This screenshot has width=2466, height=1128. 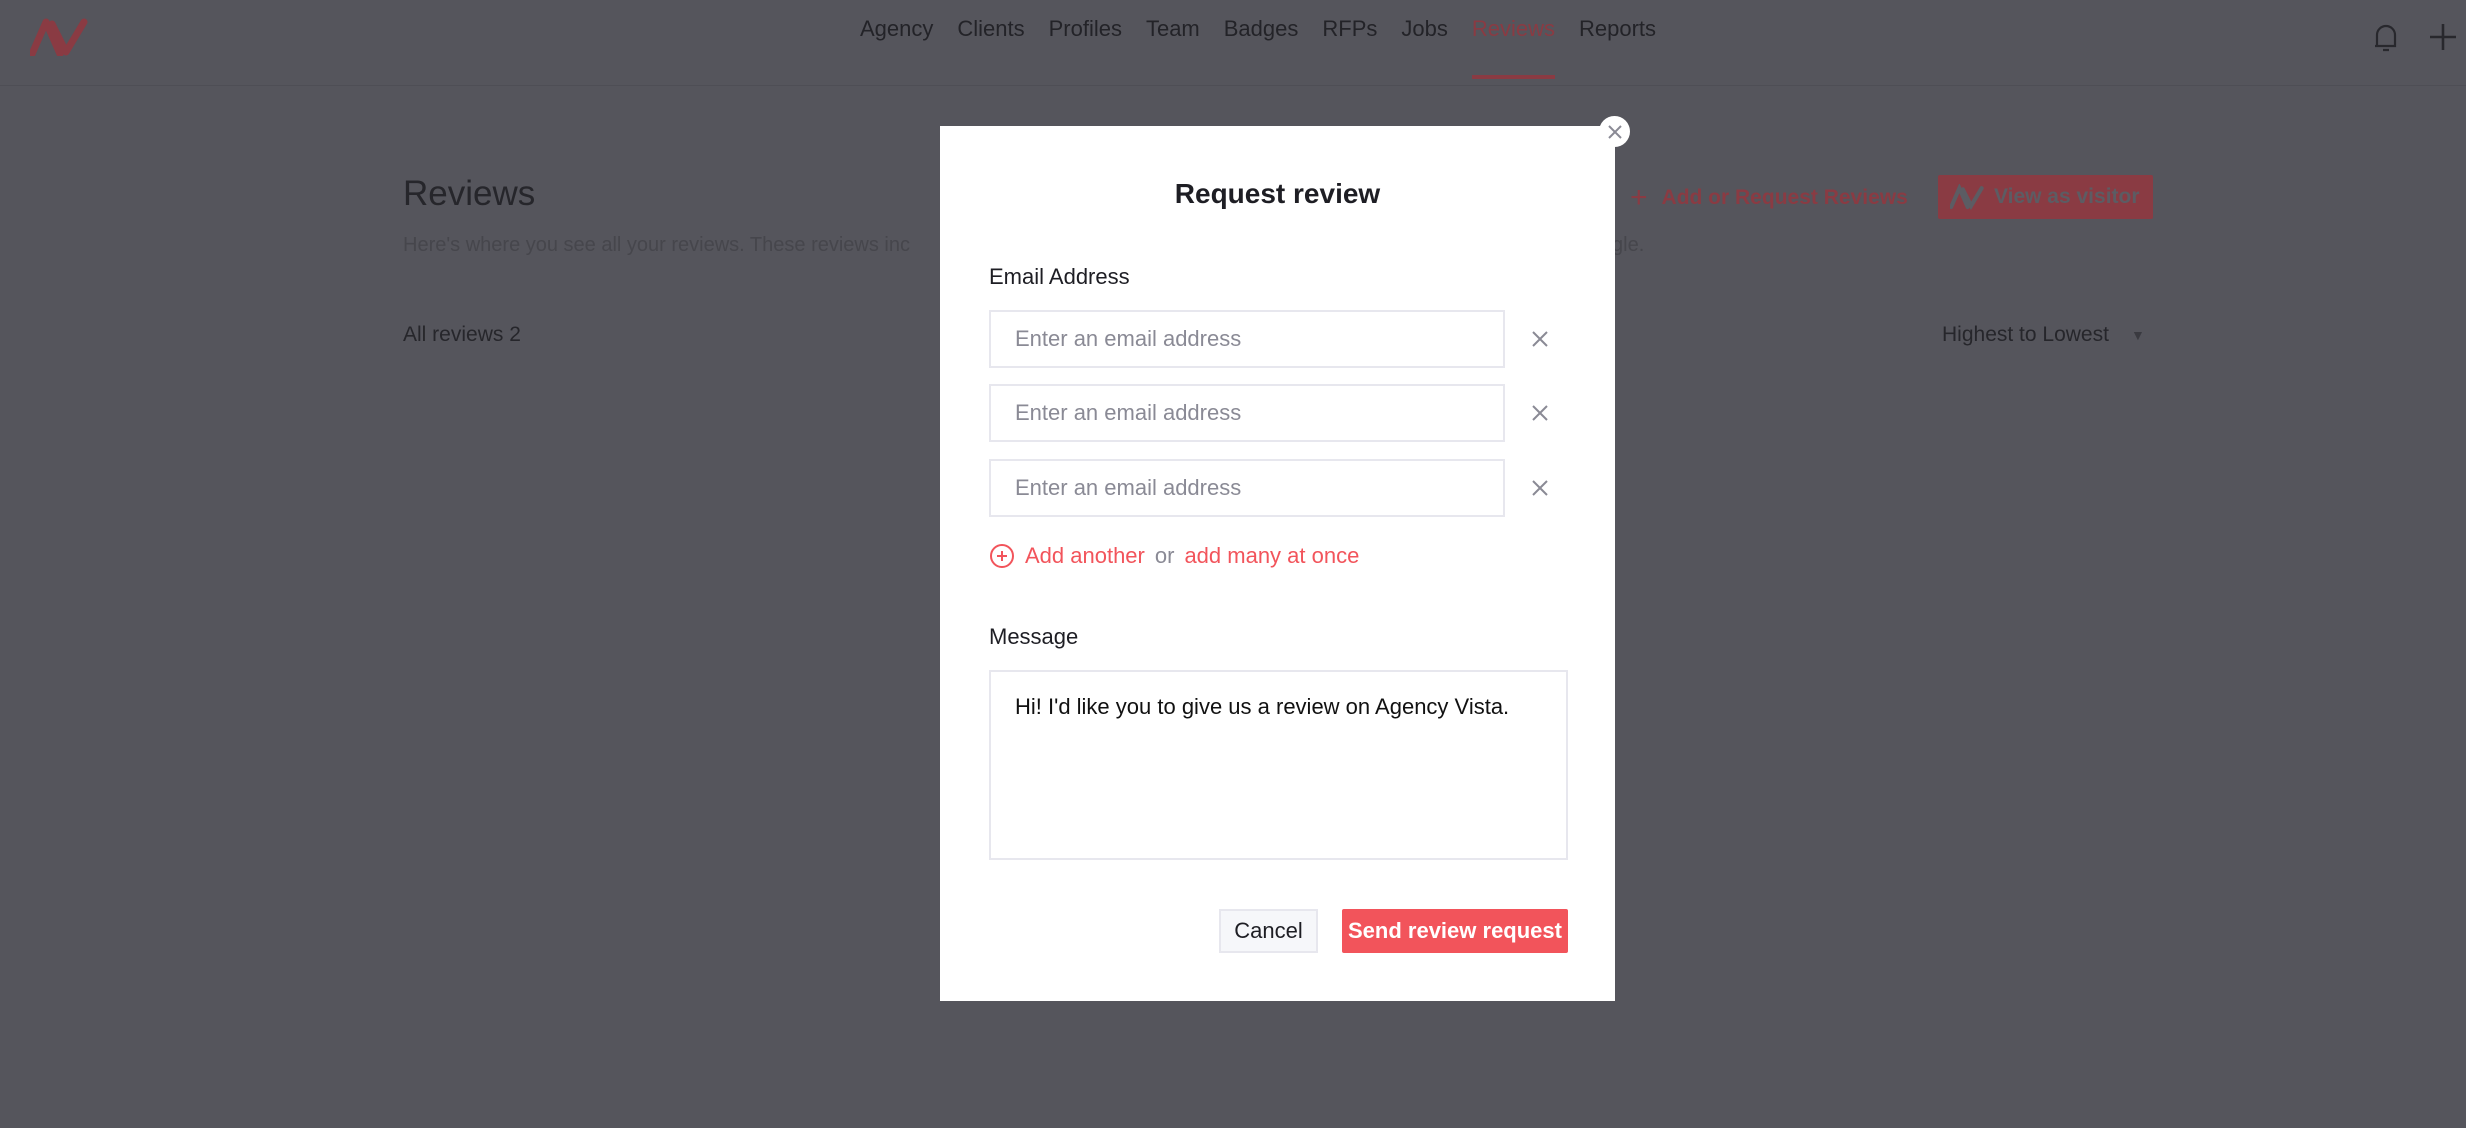 I want to click on sort-value: Highest to Lowest, so click(x=2025, y=334).